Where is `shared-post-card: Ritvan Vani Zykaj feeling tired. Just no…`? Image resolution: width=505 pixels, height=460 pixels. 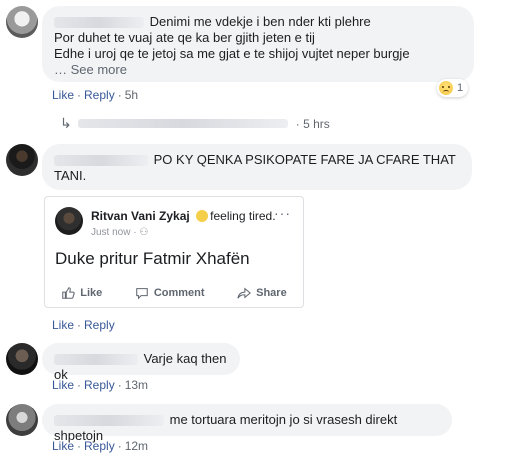 shared-post-card: Ritvan Vani Zykaj feeling tired. Just no… is located at coordinates (174, 252).